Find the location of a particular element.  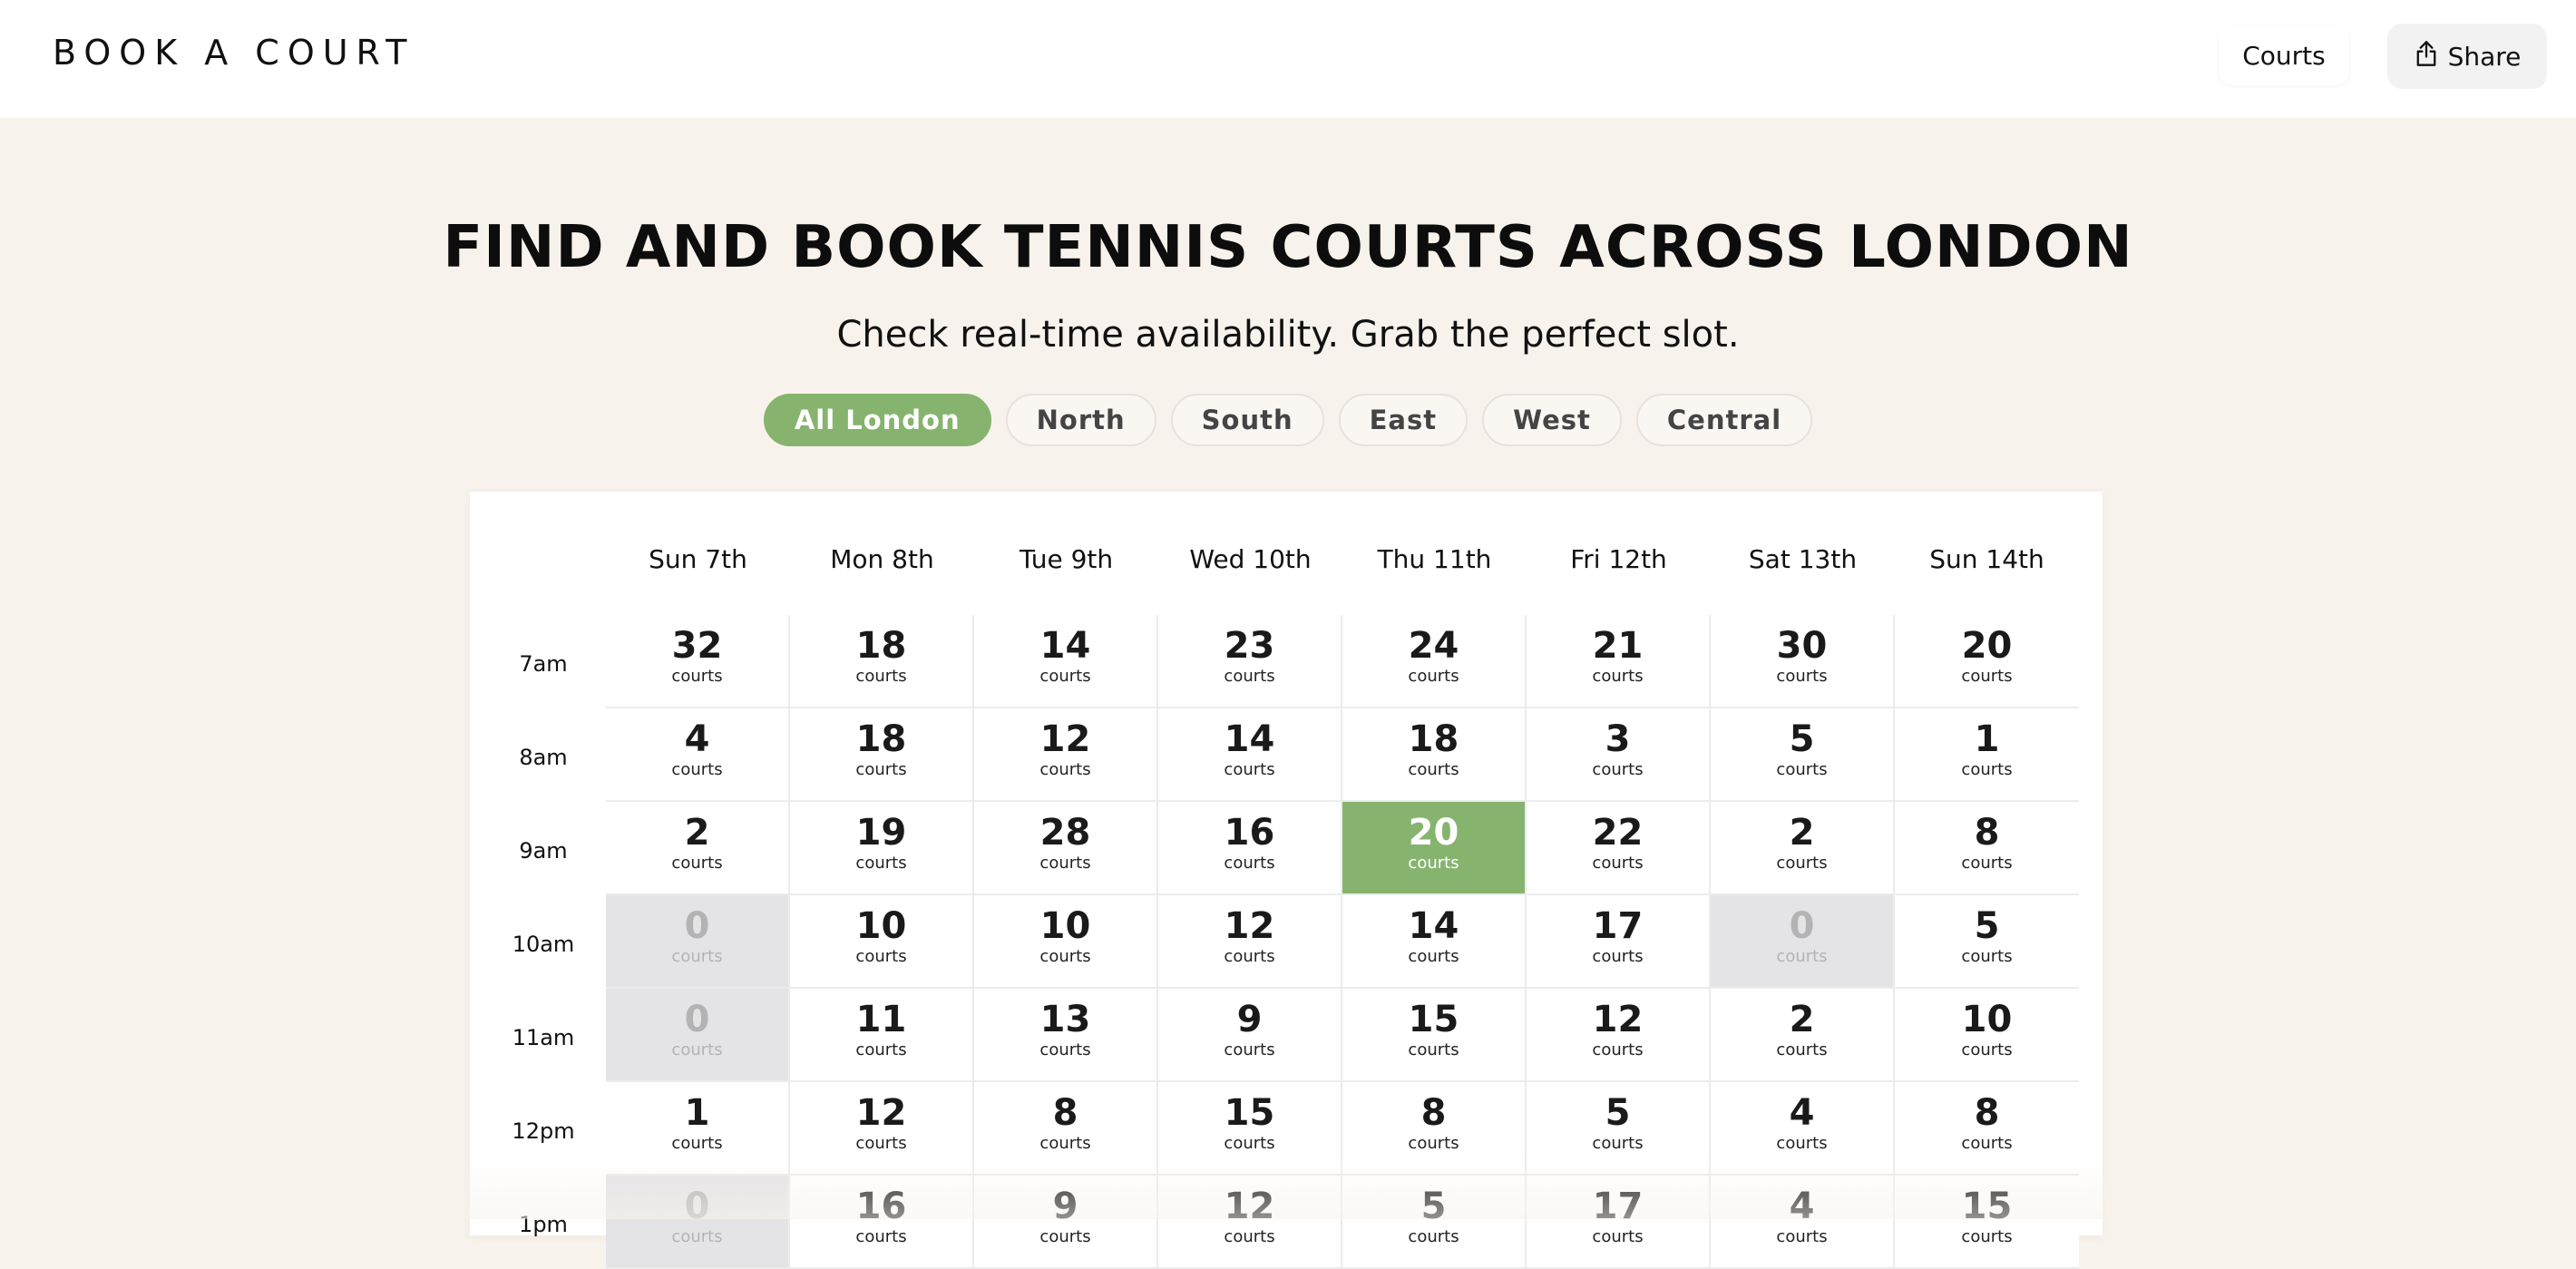

filter-pill-west: West is located at coordinates (1552, 420).